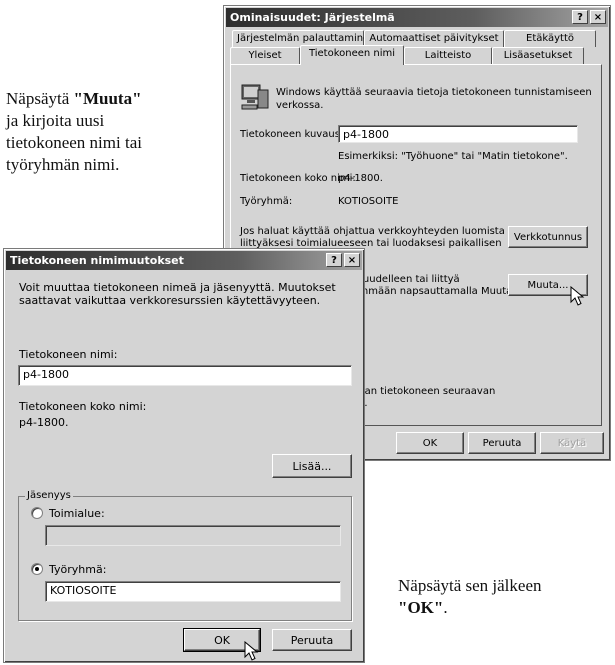  I want to click on caption-text: Näpsäytä sen jälkeen, so click(470, 585).